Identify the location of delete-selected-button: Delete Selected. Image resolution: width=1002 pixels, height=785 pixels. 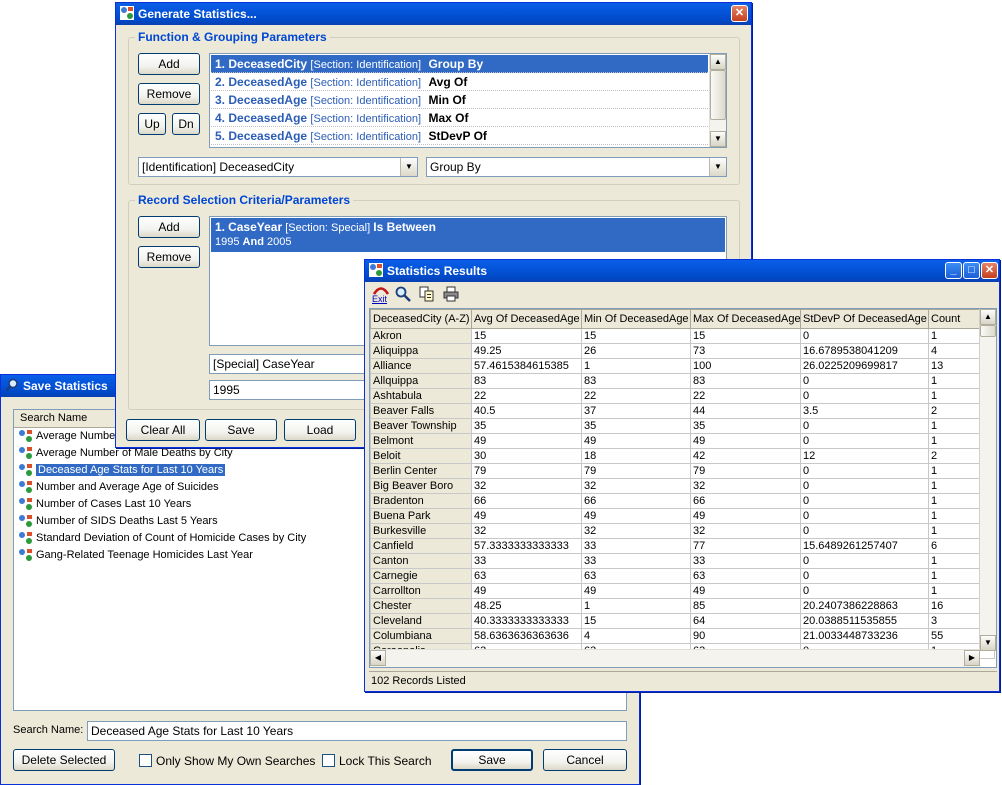
(64, 760).